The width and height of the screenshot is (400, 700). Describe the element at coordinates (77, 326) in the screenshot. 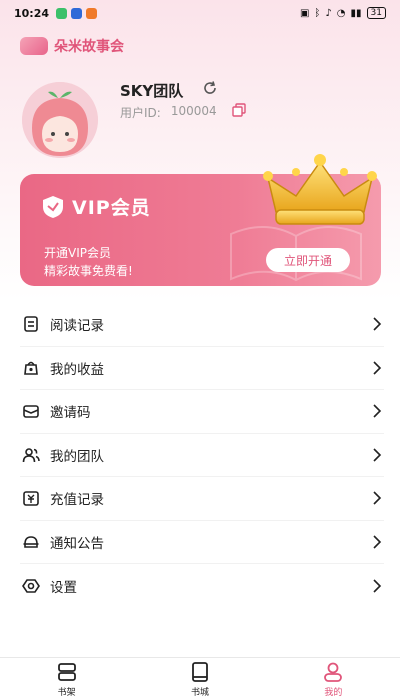

I see `menu-label: 阅读记录` at that location.